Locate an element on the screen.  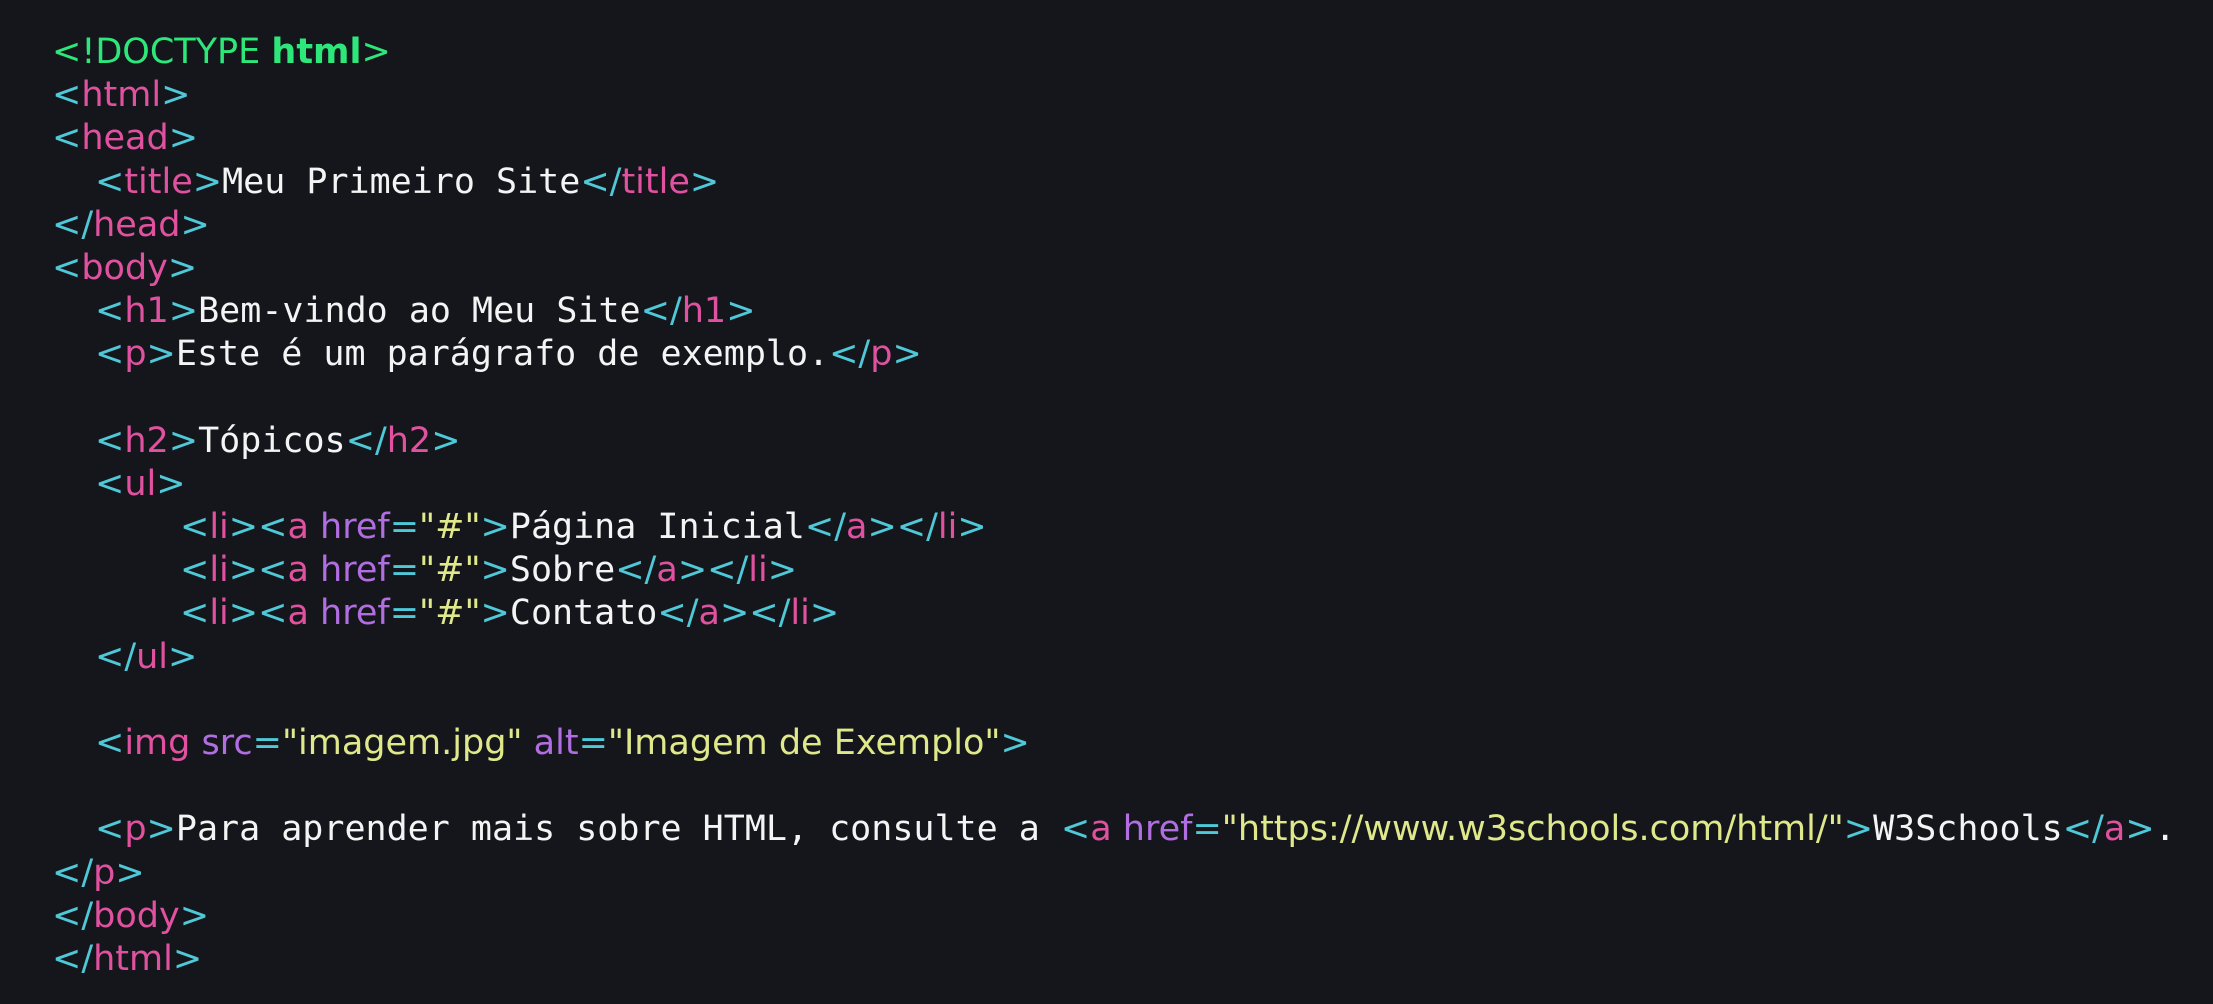
attribute-value: "imagem.jpg" is located at coordinates (402, 743).